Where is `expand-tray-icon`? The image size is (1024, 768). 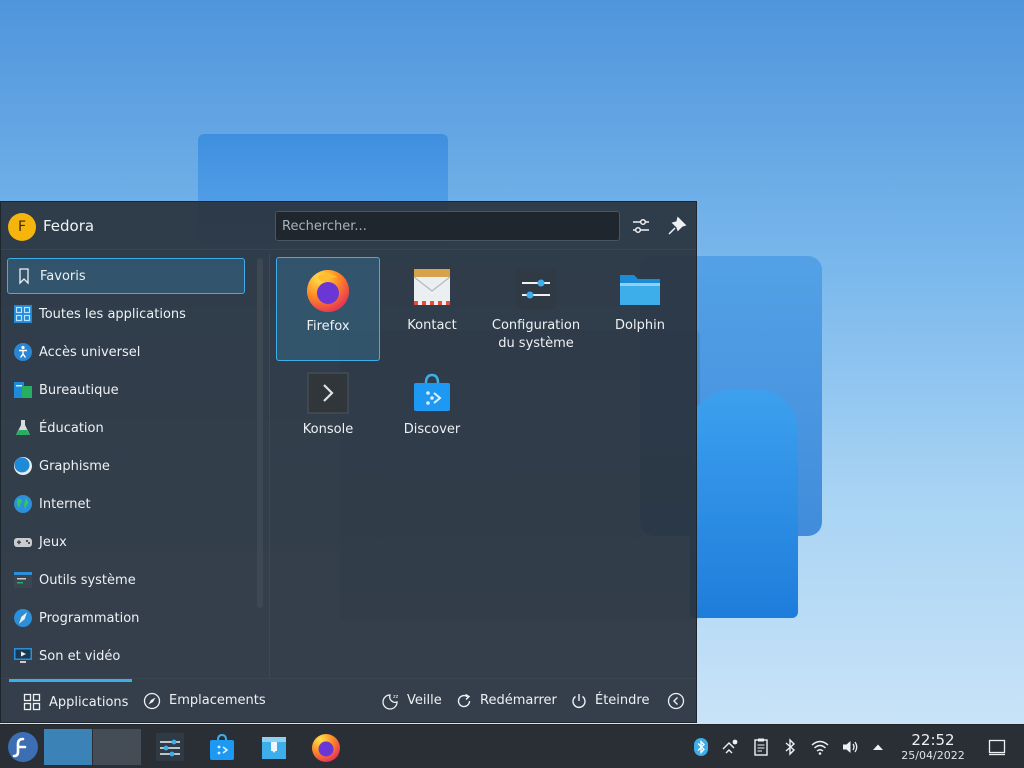 expand-tray-icon is located at coordinates (878, 747).